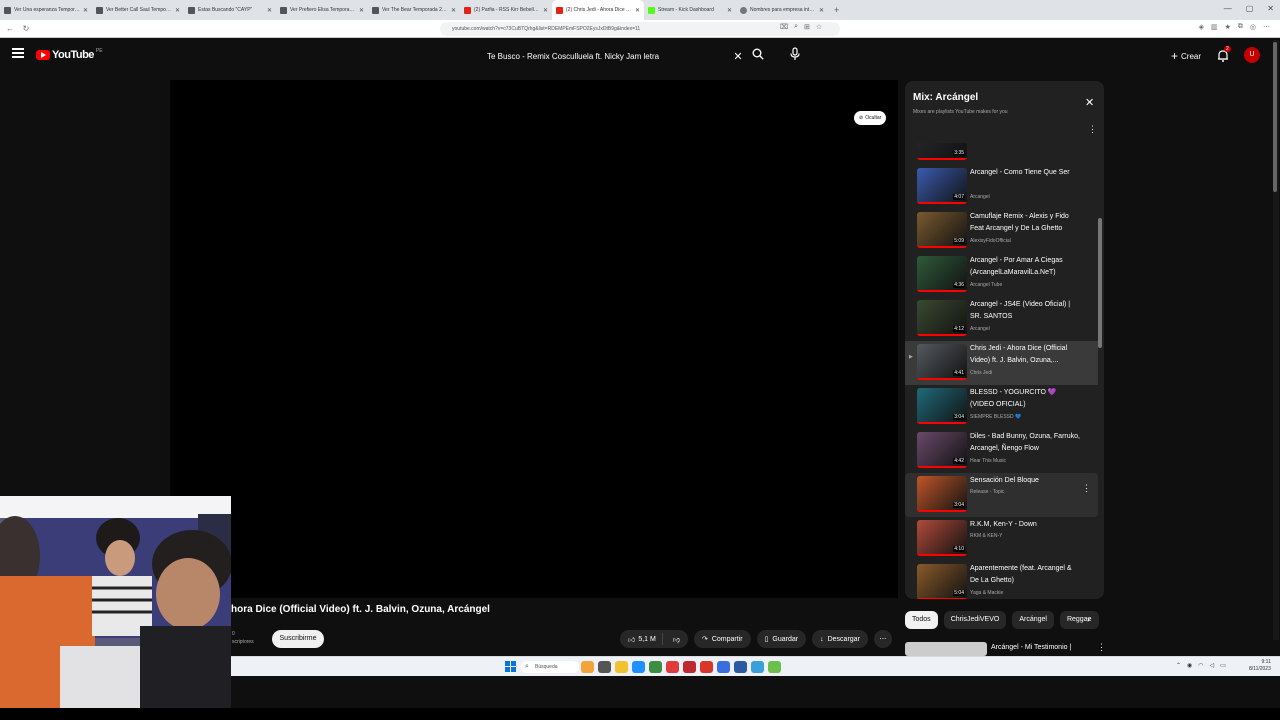 This screenshot has width=1280, height=720. Describe the element at coordinates (298, 639) in the screenshot. I see `subscribe-button: Suscribirme` at that location.